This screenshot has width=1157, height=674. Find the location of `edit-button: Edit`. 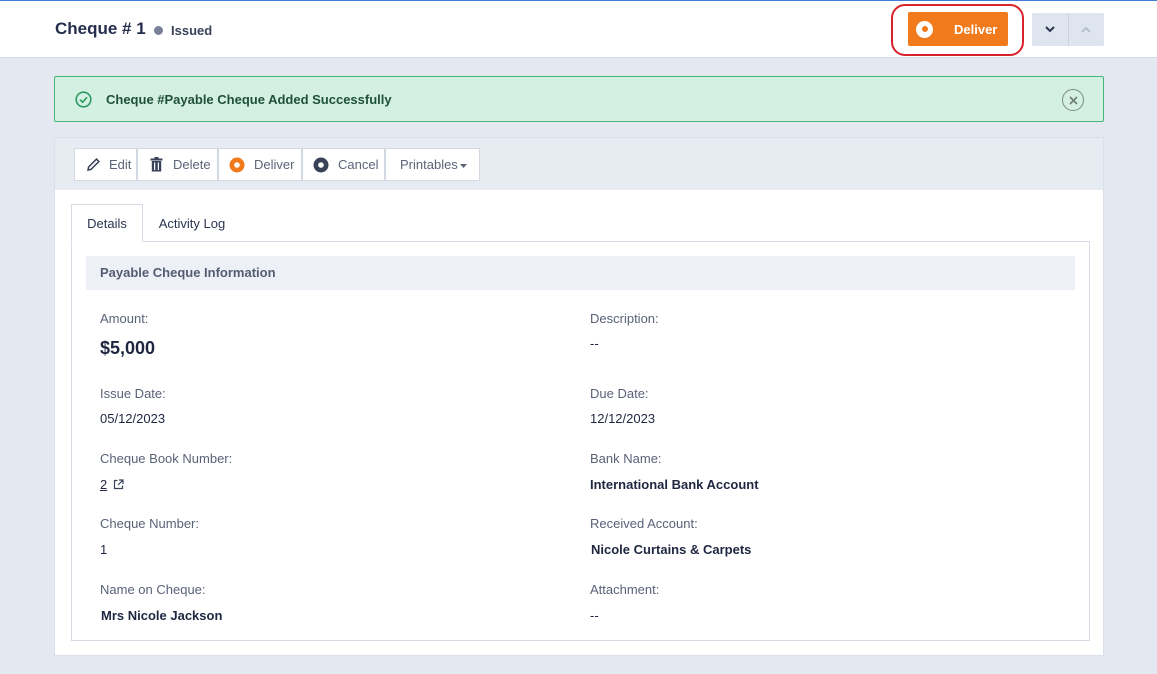

edit-button: Edit is located at coordinates (105, 164).